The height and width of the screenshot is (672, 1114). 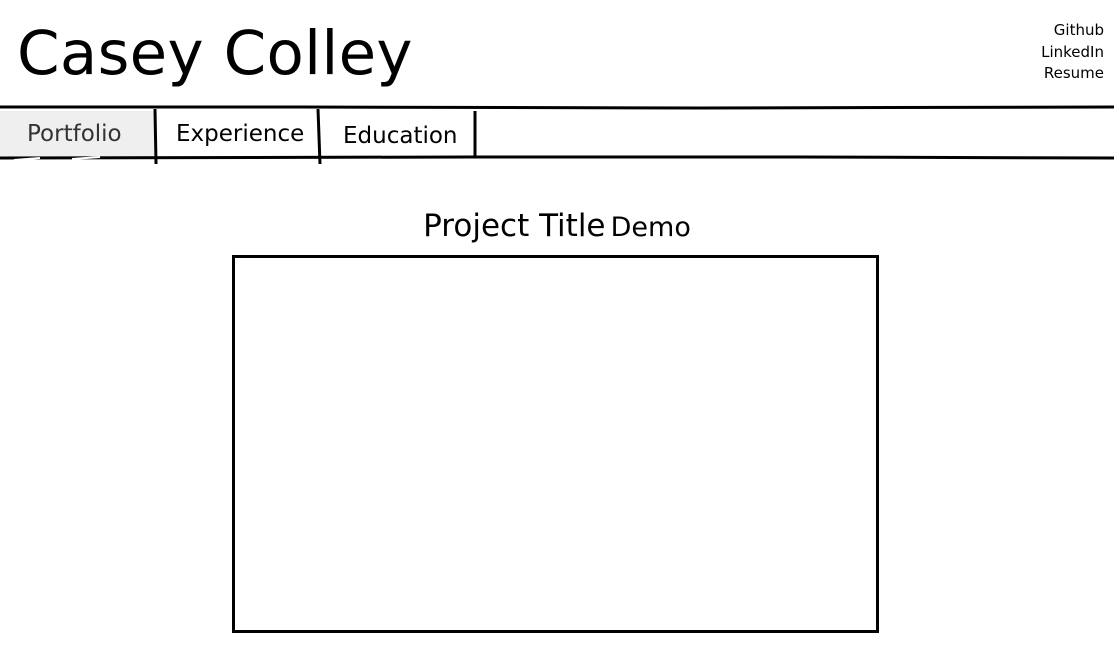 I want to click on project-title: Project Title, so click(x=514, y=226).